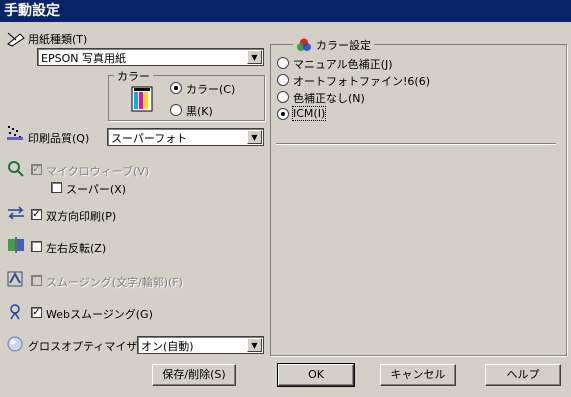 This screenshot has height=397, width=571. Describe the element at coordinates (150, 57) in the screenshot. I see `paper-type-dropdown: EPSON 写真用紙 ▼` at that location.